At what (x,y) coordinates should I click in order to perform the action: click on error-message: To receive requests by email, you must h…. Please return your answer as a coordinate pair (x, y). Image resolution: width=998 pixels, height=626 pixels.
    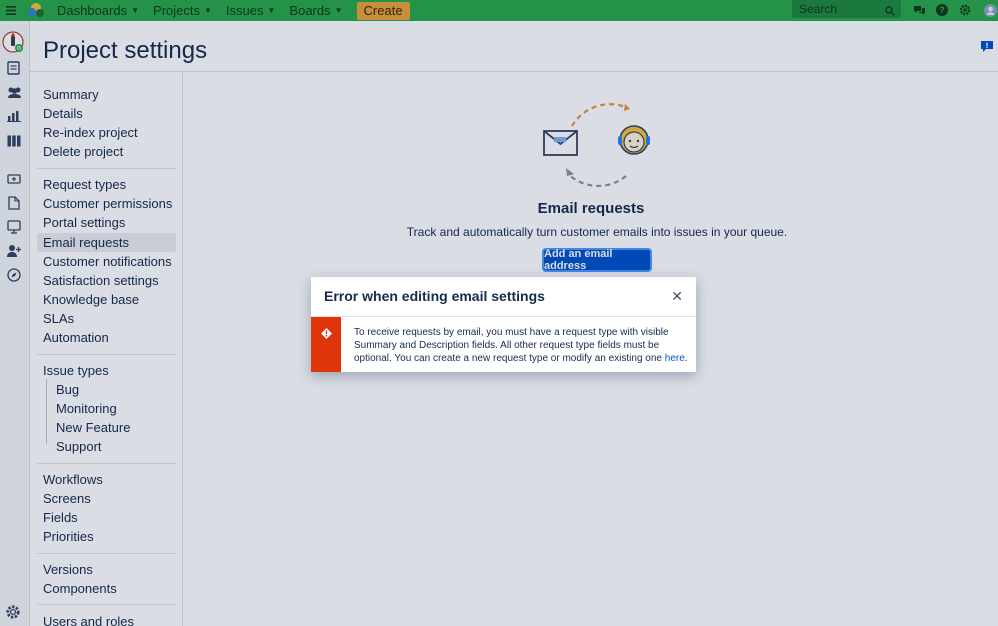
    Looking at the image, I should click on (521, 345).